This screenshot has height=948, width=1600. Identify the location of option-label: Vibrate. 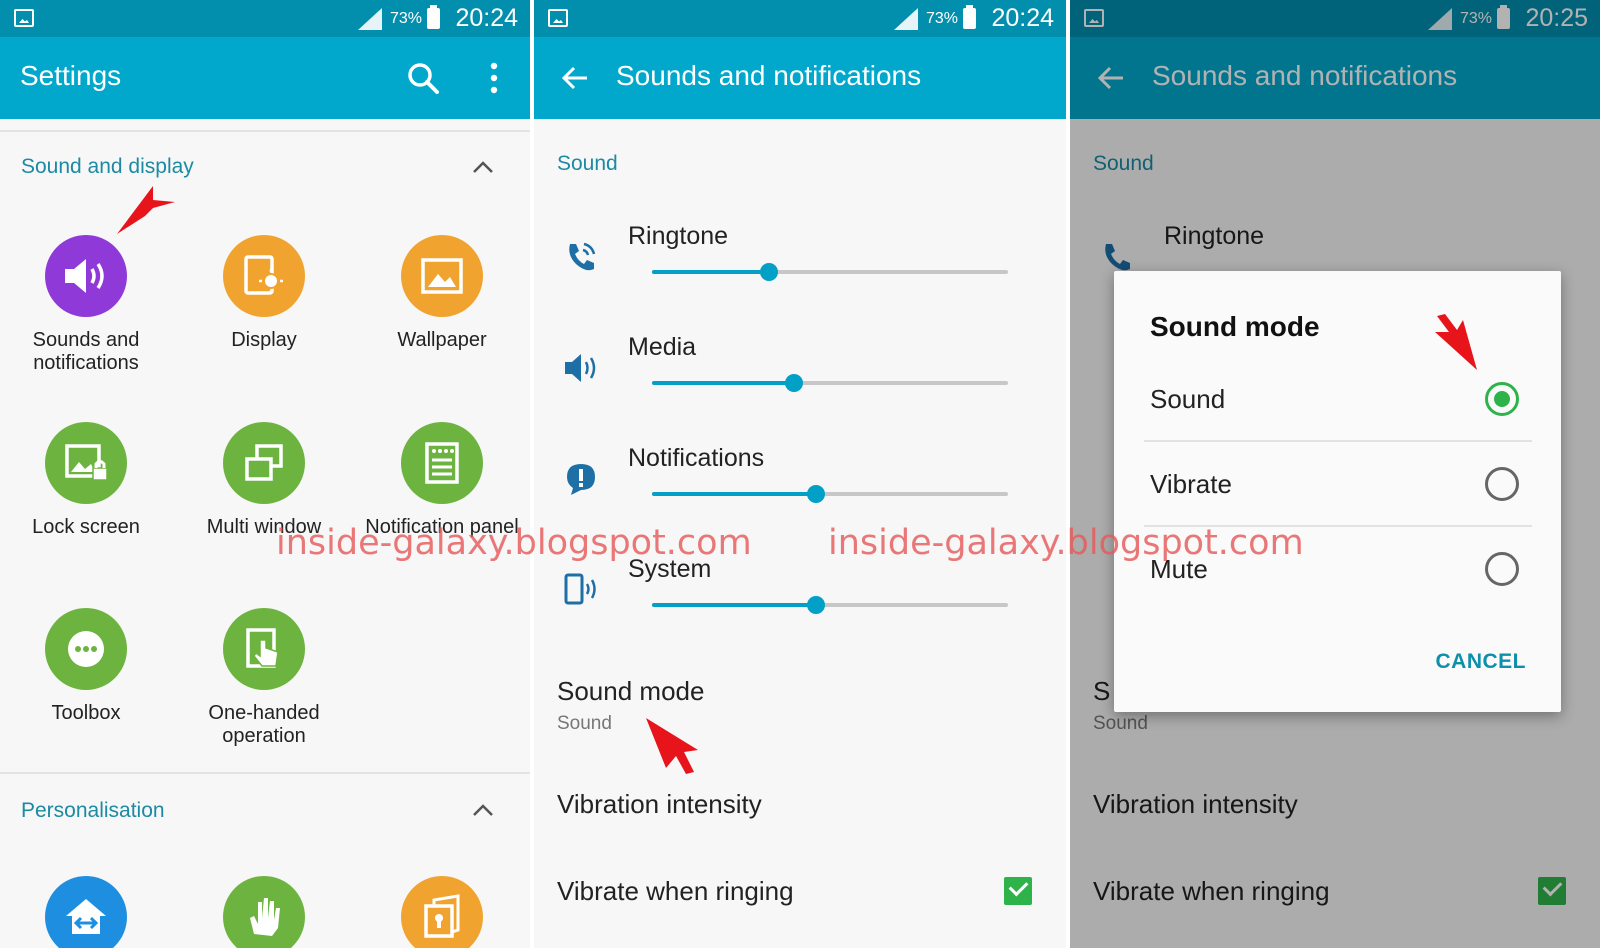
(1191, 484).